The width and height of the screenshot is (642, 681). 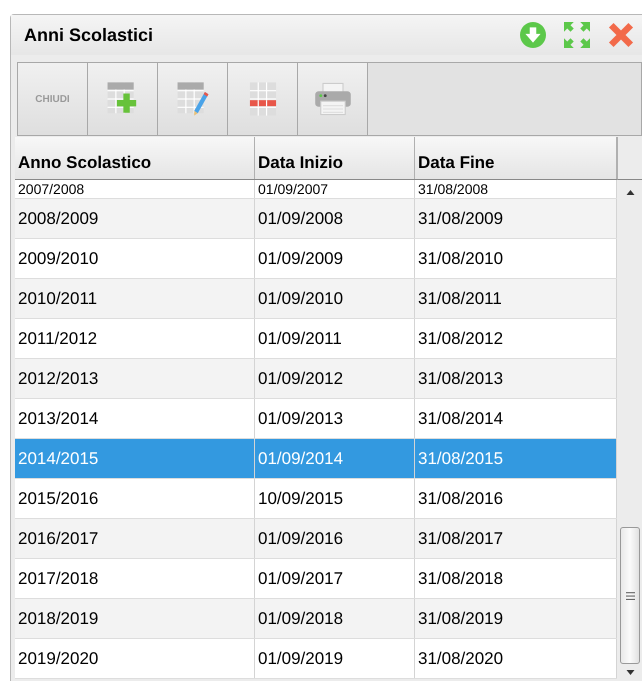 I want to click on table-row: 2010/2011 01/09/2010 31/08/2011, so click(x=316, y=299).